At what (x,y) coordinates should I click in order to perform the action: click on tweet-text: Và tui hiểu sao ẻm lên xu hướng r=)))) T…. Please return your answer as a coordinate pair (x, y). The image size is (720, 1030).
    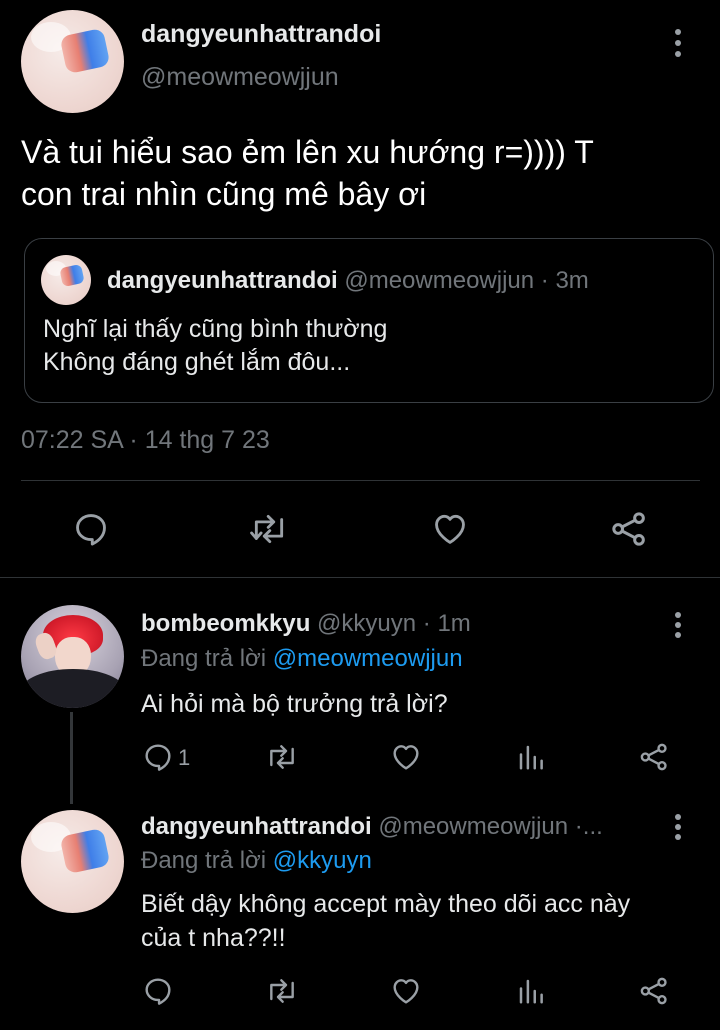
    Looking at the image, I should click on (351, 173).